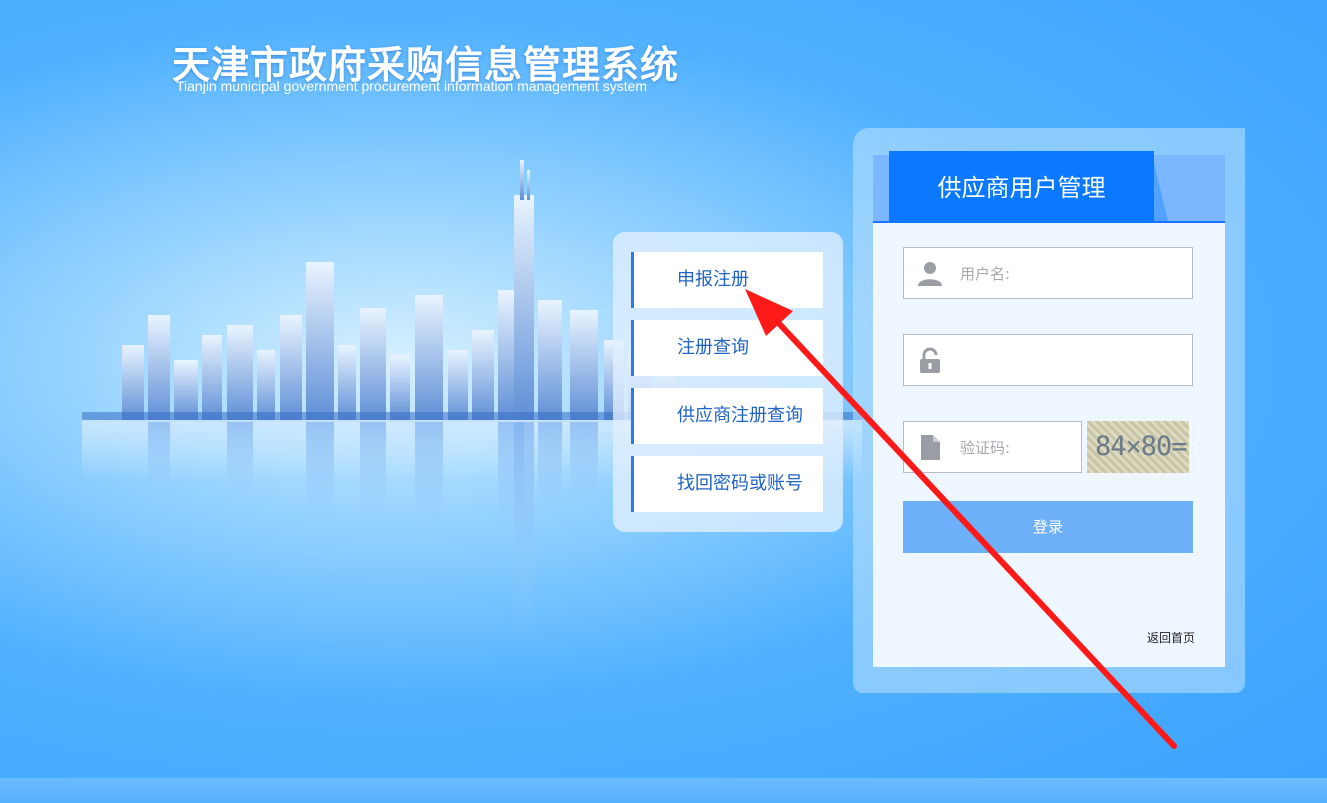 The width and height of the screenshot is (1327, 803). Describe the element at coordinates (727, 280) in the screenshot. I see `nav-item-apply-register: 申报注册` at that location.